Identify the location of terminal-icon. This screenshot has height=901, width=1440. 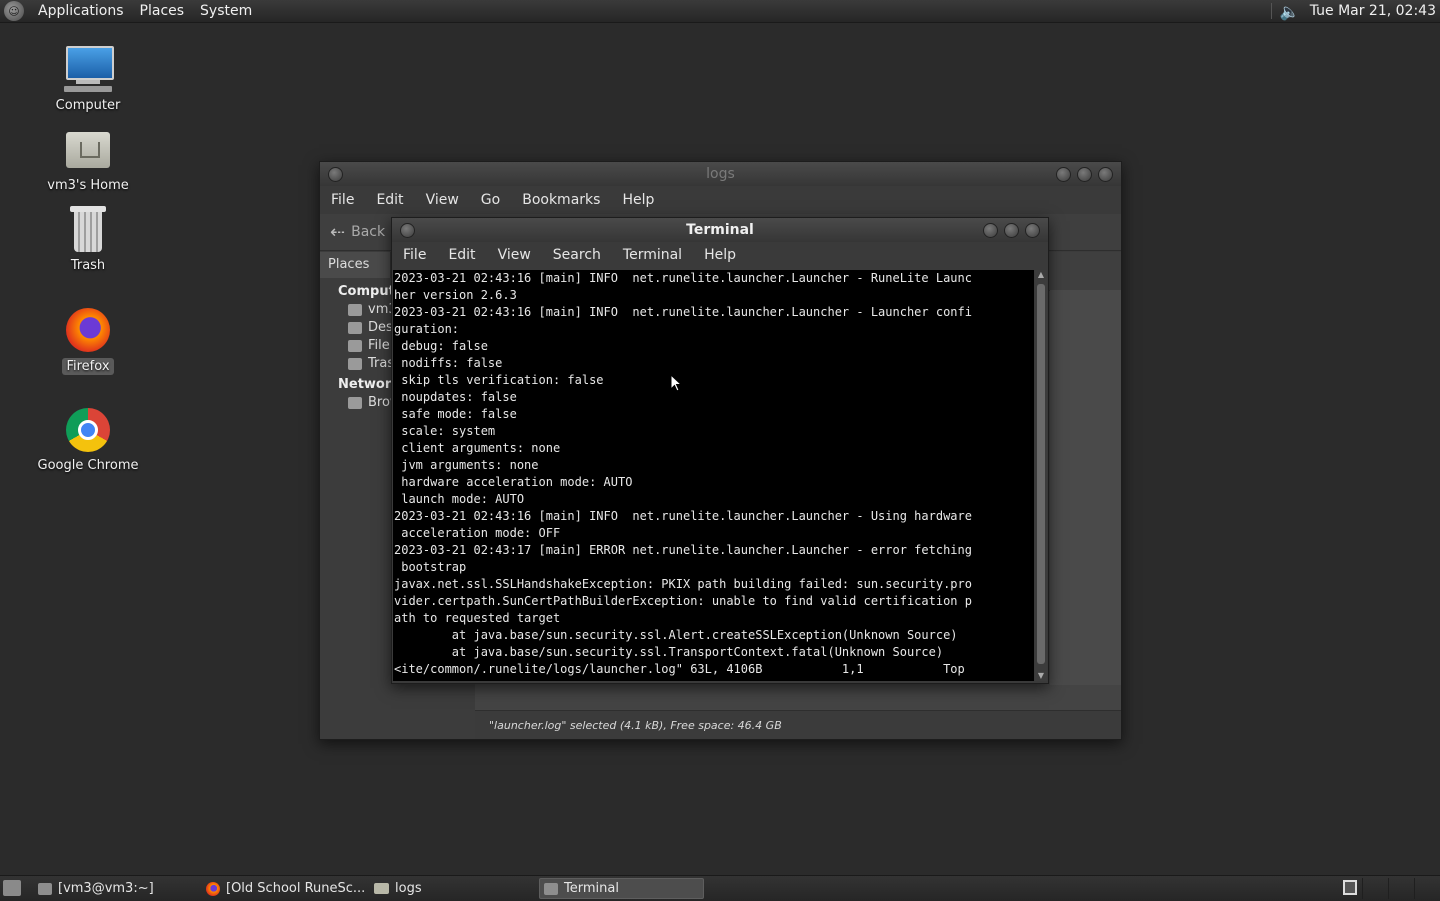
(551, 888).